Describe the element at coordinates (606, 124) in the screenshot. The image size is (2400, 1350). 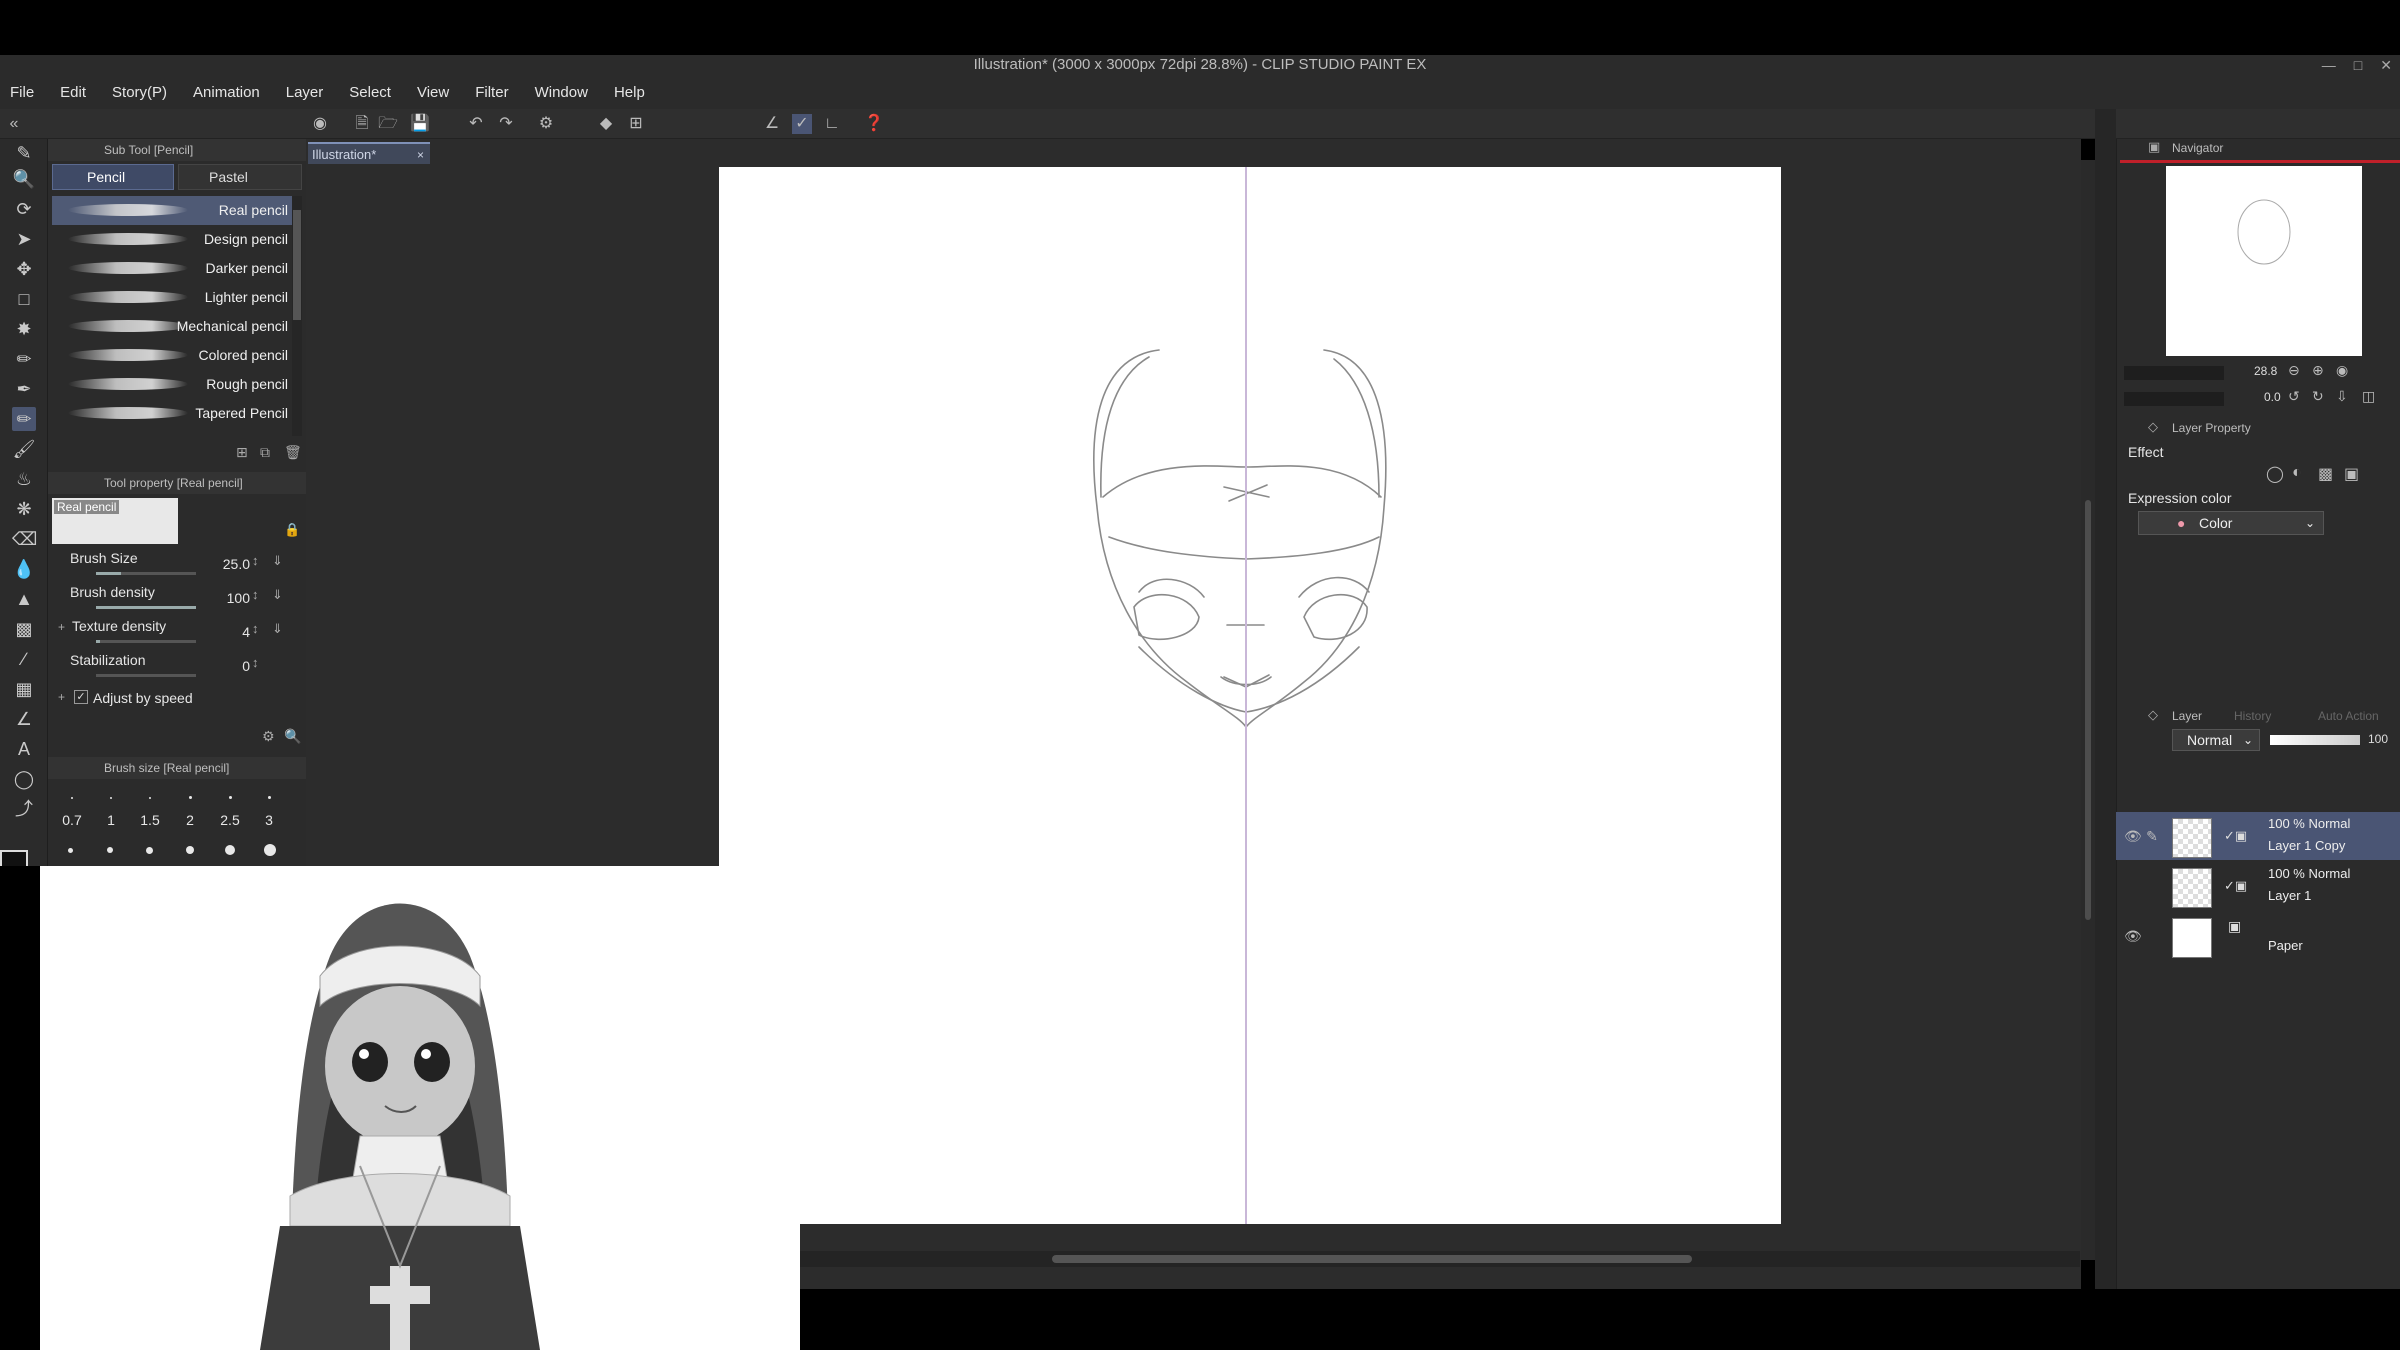
I see `fill-icon: ◆` at that location.